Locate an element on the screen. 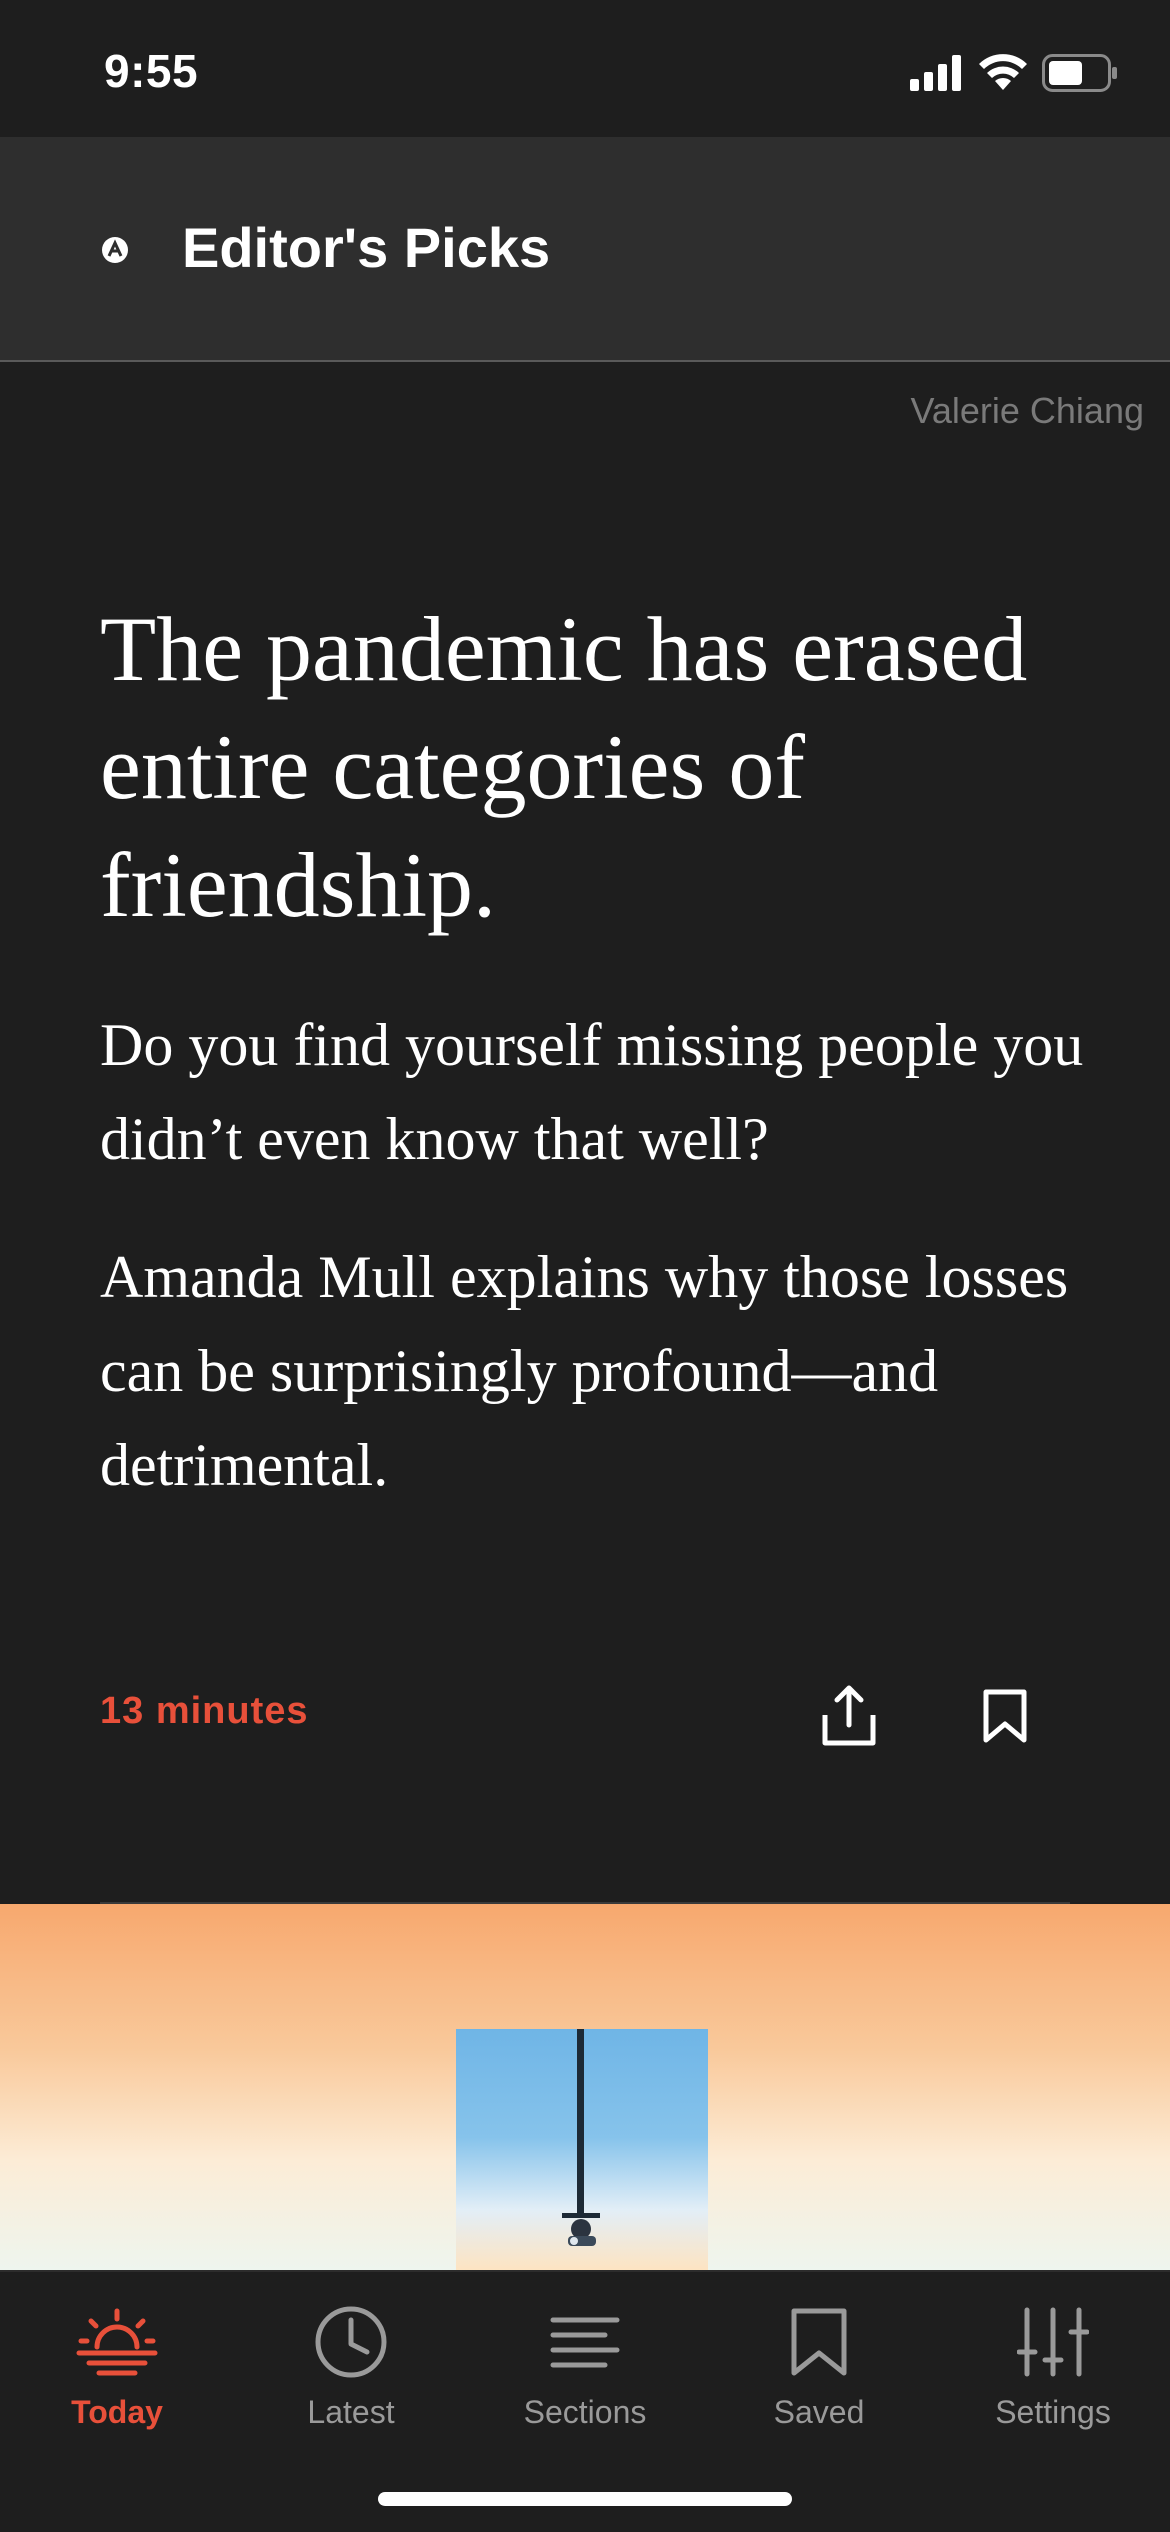 The height and width of the screenshot is (2532, 1170). page-title: Editor's Picks is located at coordinates (366, 247).